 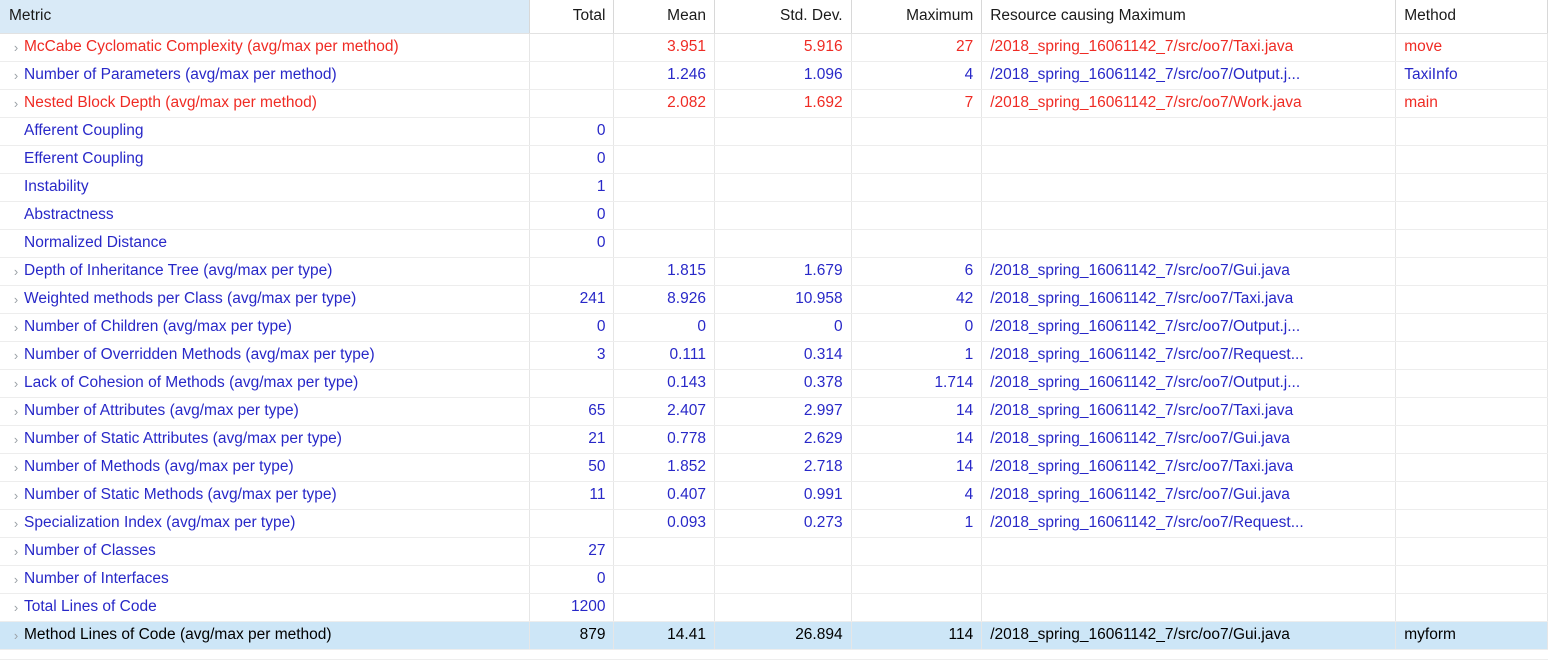 What do you see at coordinates (917, 17) in the screenshot?
I see `column-header-maximum: Maximum` at bounding box center [917, 17].